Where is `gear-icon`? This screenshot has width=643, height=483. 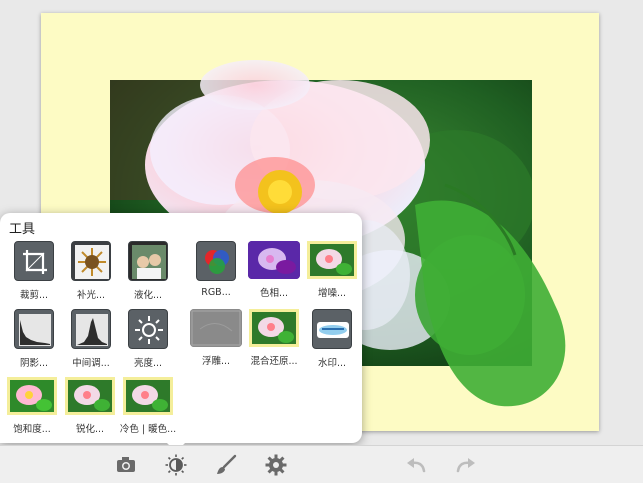 gear-icon is located at coordinates (276, 465).